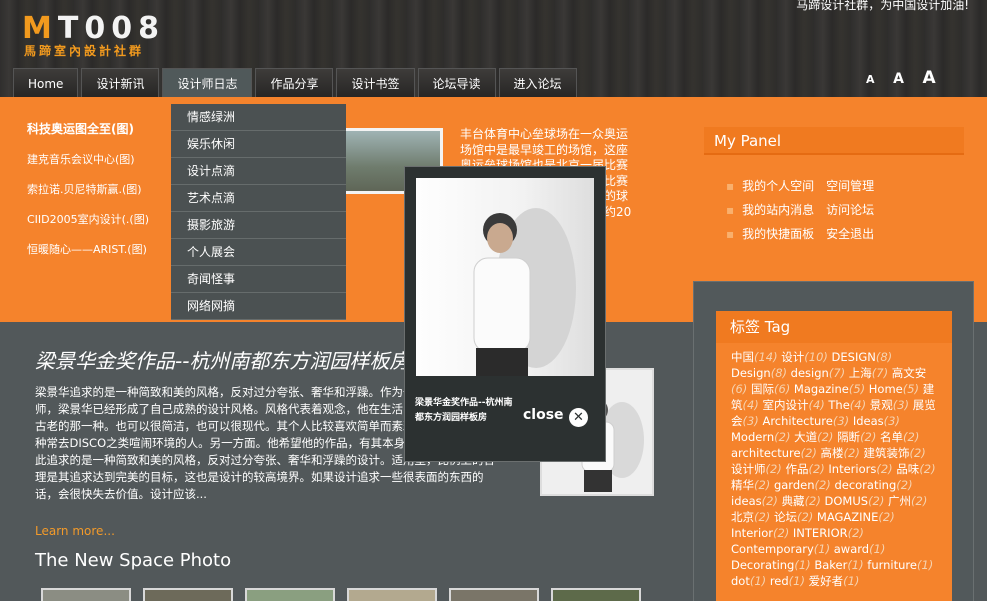 The height and width of the screenshot is (601, 987). Describe the element at coordinates (258, 306) in the screenshot. I see `dropdown-item: 网络网摘` at that location.